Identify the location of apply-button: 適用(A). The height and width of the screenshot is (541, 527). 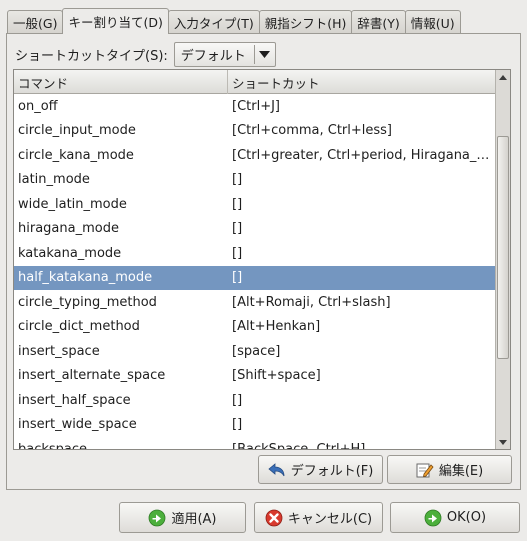
(182, 517).